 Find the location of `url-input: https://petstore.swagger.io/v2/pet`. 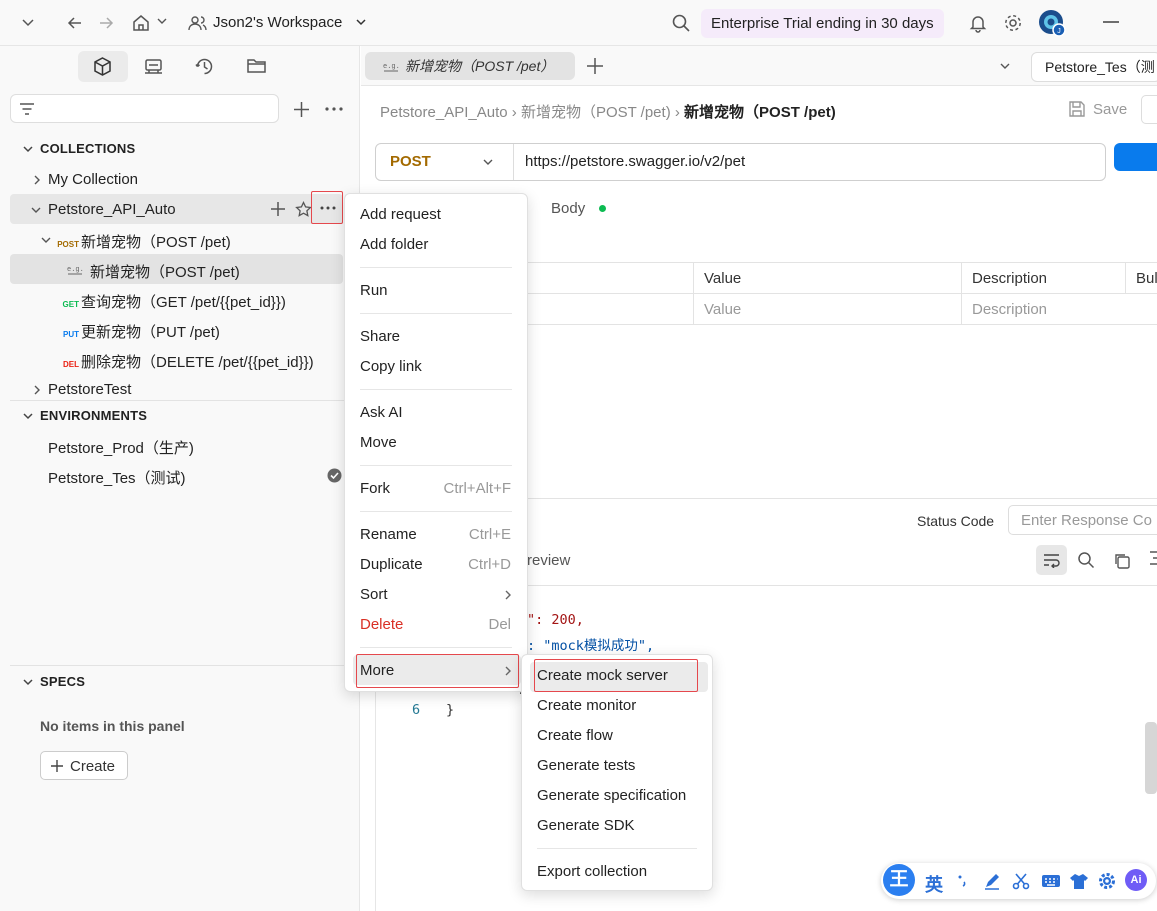

url-input: https://petstore.swagger.io/v2/pet is located at coordinates (635, 161).